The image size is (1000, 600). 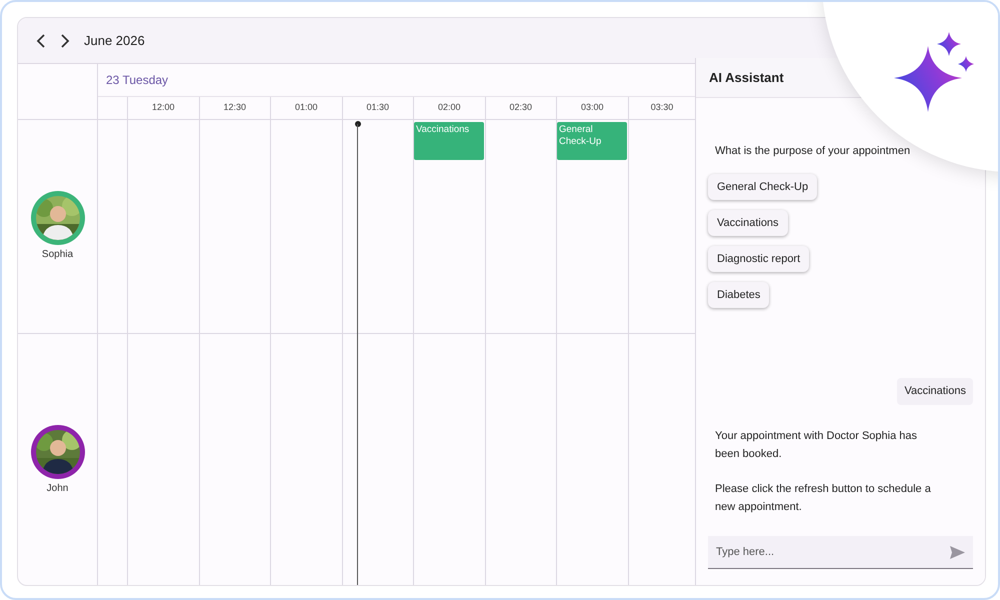 I want to click on assistant-message: Please click the refresh button to schedule a new appointment., so click(x=823, y=498).